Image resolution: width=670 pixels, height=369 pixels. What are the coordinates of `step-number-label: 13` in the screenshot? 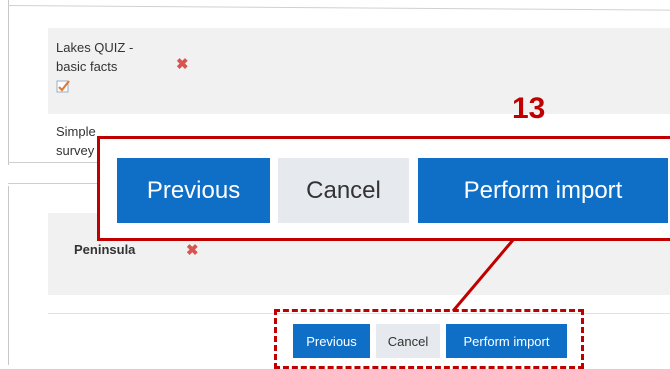 It's located at (529, 108).